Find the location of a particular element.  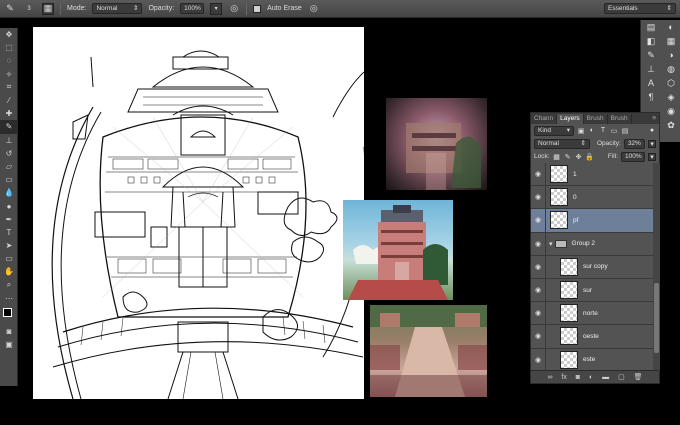

reference-image-middle is located at coordinates (398, 250).